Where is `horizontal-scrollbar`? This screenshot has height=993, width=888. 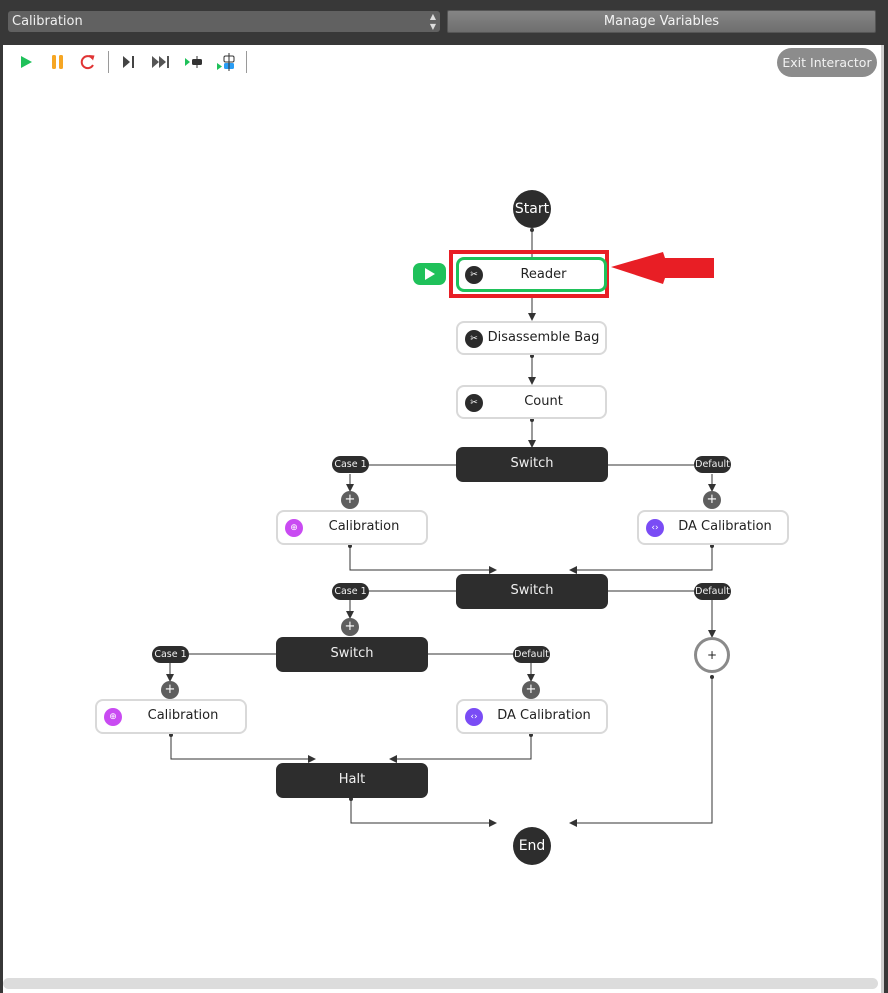
horizontal-scrollbar is located at coordinates (440, 983).